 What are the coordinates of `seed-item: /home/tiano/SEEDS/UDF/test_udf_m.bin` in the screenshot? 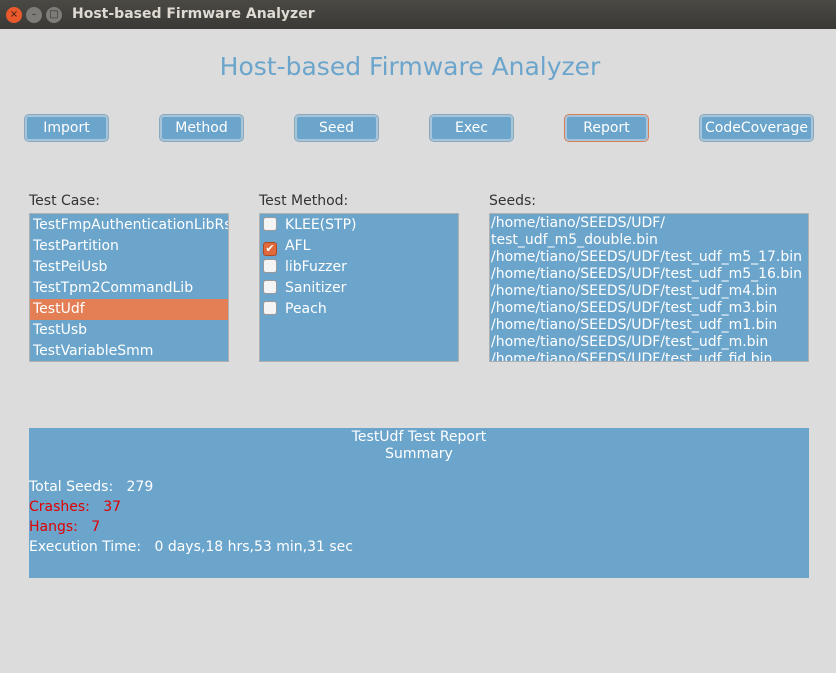 It's located at (649, 342).